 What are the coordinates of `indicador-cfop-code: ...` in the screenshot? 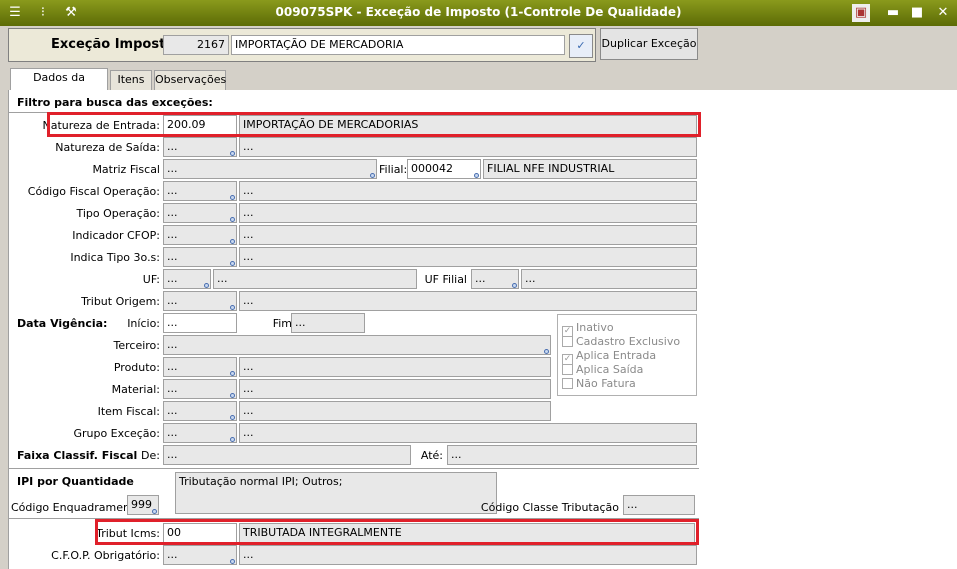 It's located at (200, 235).